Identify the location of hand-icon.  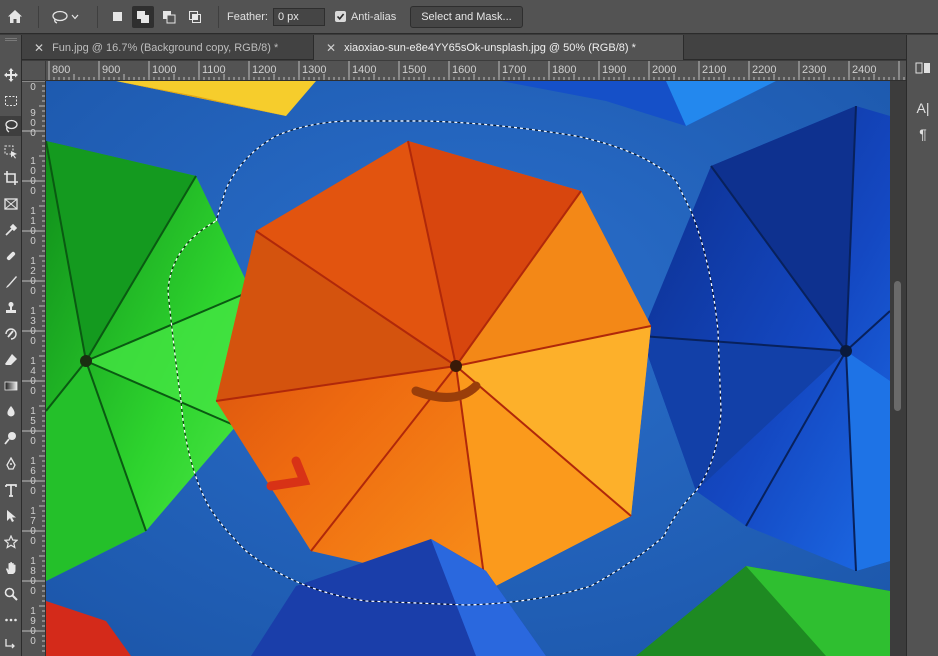
(10, 568).